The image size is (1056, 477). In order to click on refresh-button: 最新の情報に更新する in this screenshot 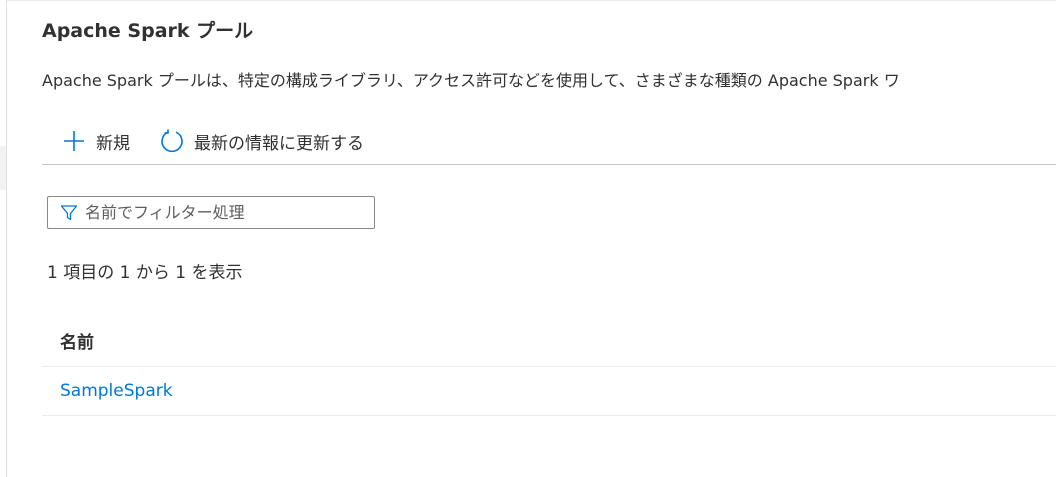, I will do `click(261, 141)`.